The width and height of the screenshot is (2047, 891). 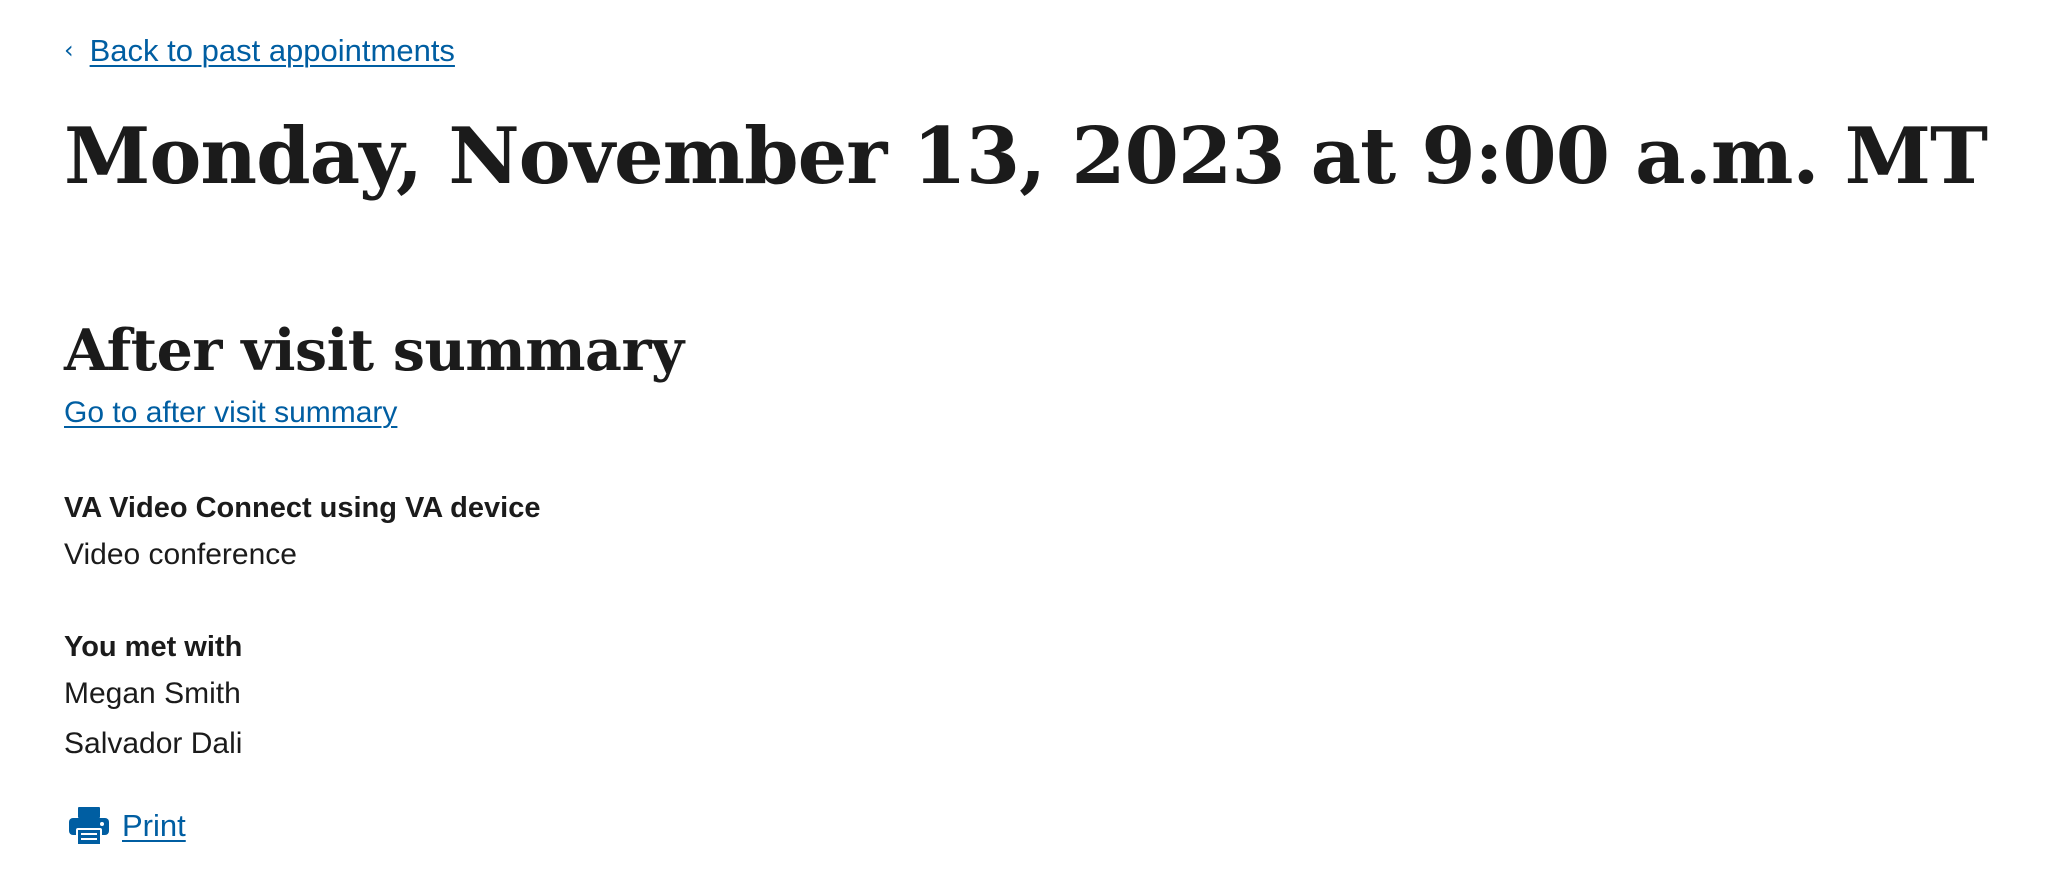 I want to click on breadcrumb: ‹ Back to past appointments, so click(x=259, y=51).